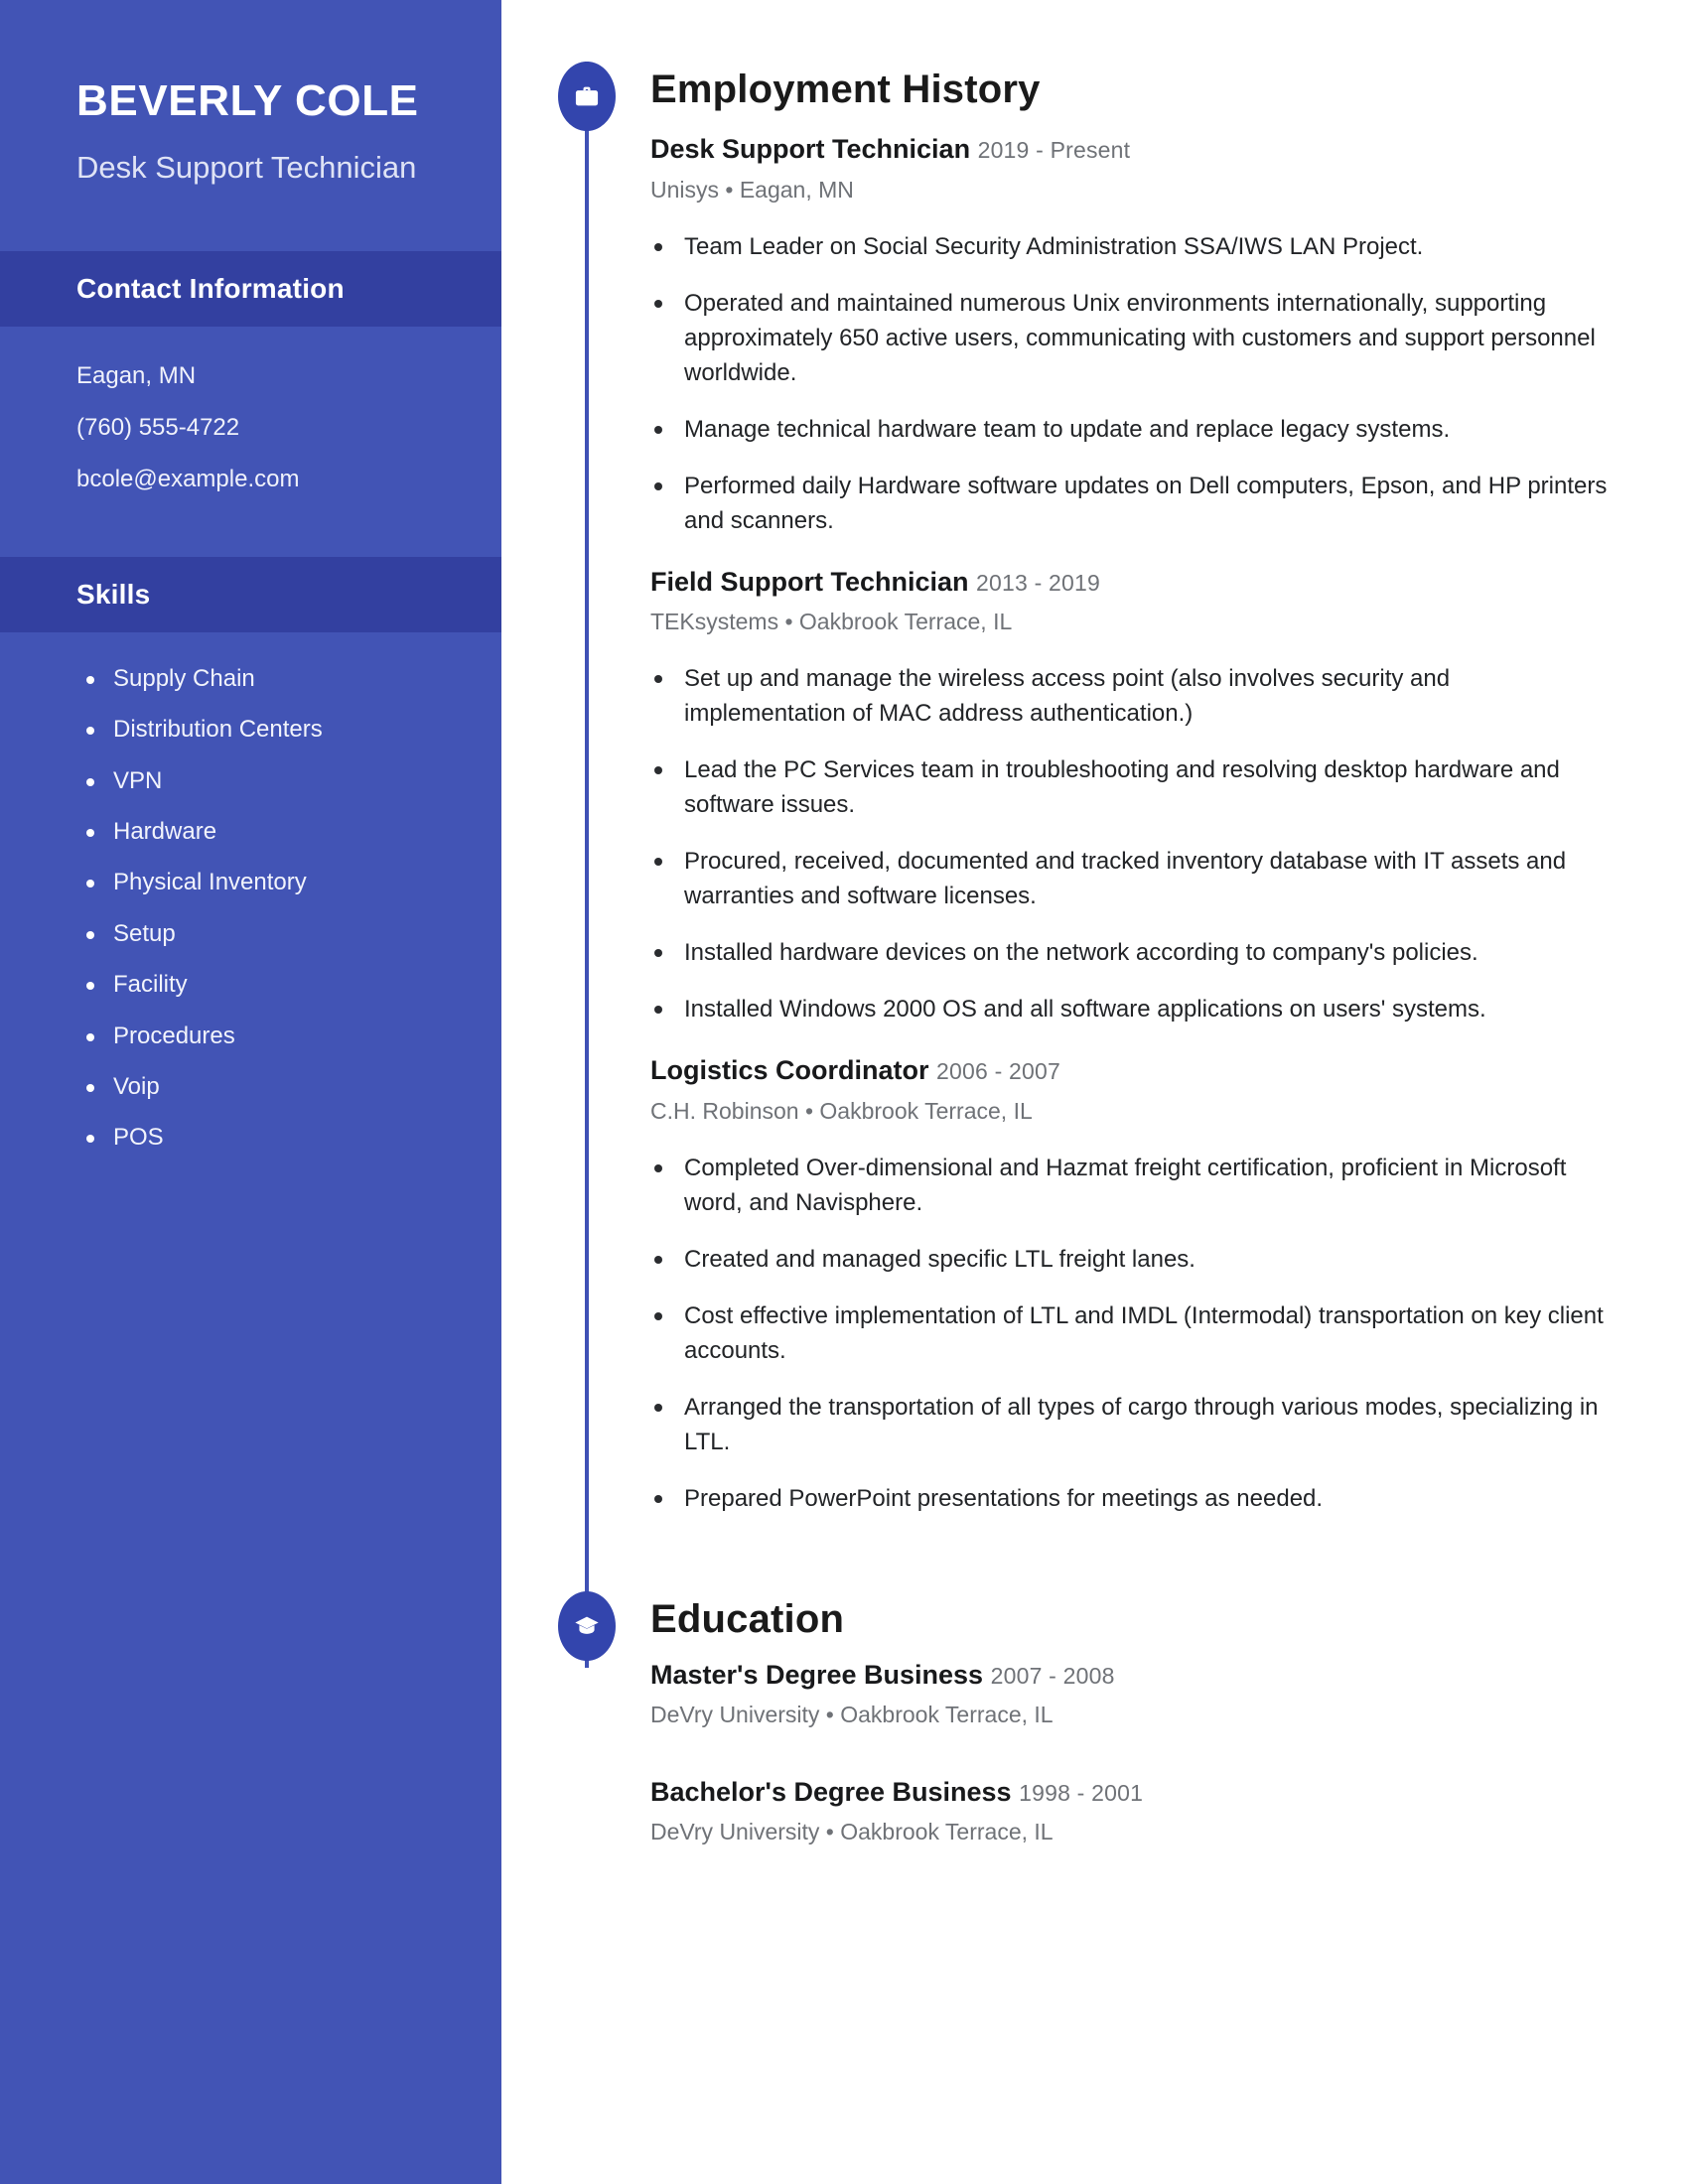 This screenshot has height=2184, width=1688. Describe the element at coordinates (810, 149) in the screenshot. I see `job-title: Desk Support Technician` at that location.